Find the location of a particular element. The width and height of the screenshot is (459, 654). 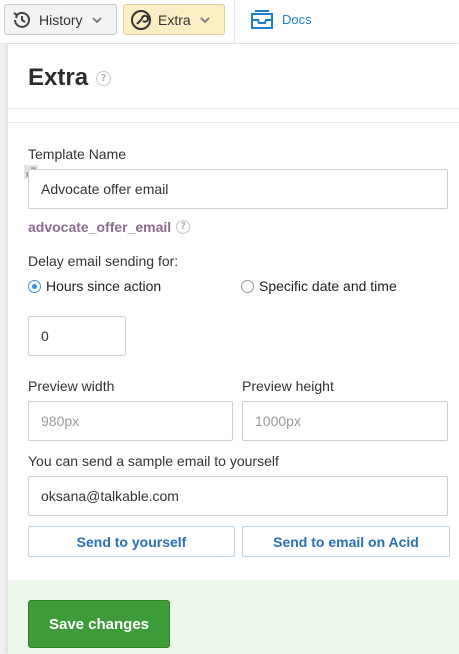

save-changes-button: Save changes is located at coordinates (99, 624).